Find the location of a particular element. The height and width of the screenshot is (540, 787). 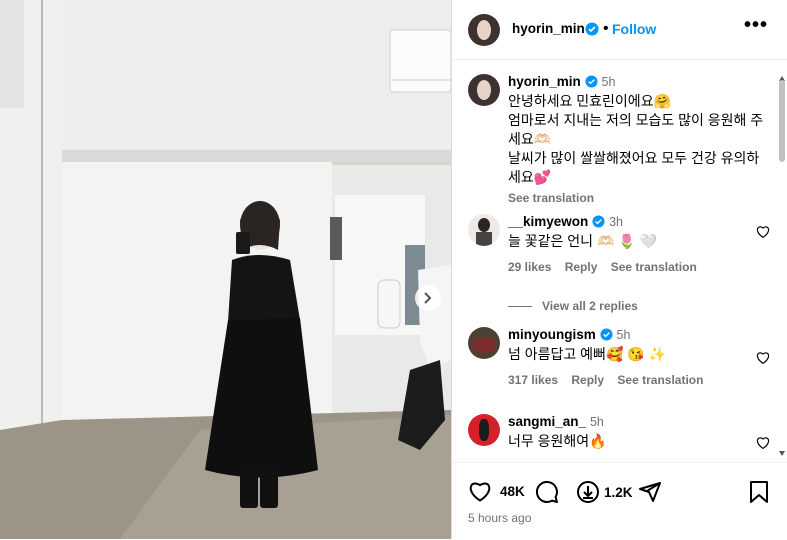

post-timestamp: 5 hours ago is located at coordinates (500, 518).